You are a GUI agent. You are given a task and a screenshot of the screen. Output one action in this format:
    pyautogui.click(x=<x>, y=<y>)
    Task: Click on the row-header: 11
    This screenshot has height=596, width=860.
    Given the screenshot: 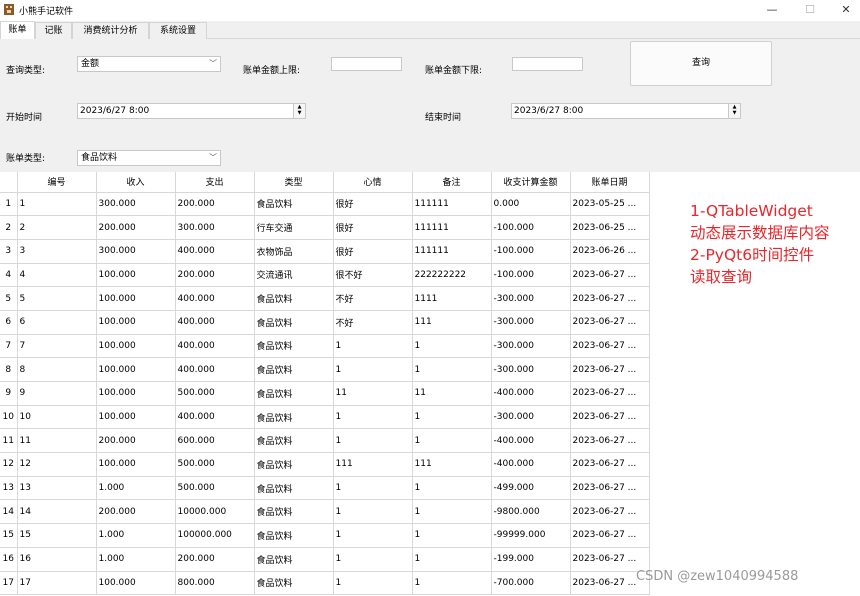 What is the action you would take?
    pyautogui.click(x=9, y=441)
    